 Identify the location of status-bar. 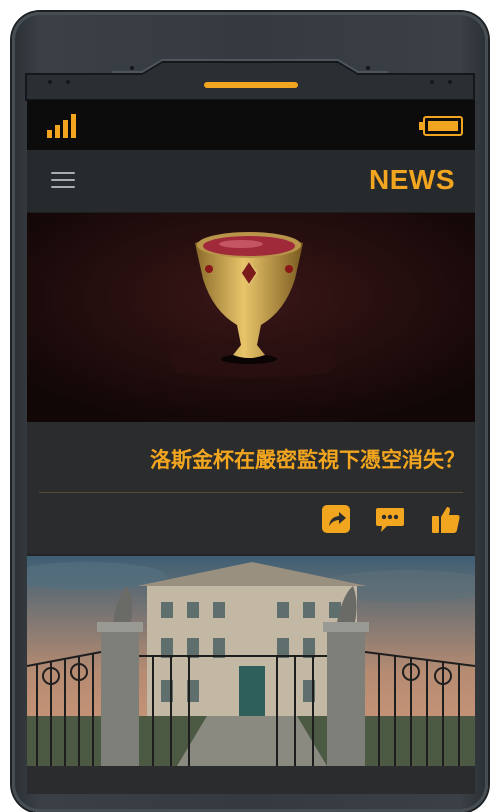
(251, 125).